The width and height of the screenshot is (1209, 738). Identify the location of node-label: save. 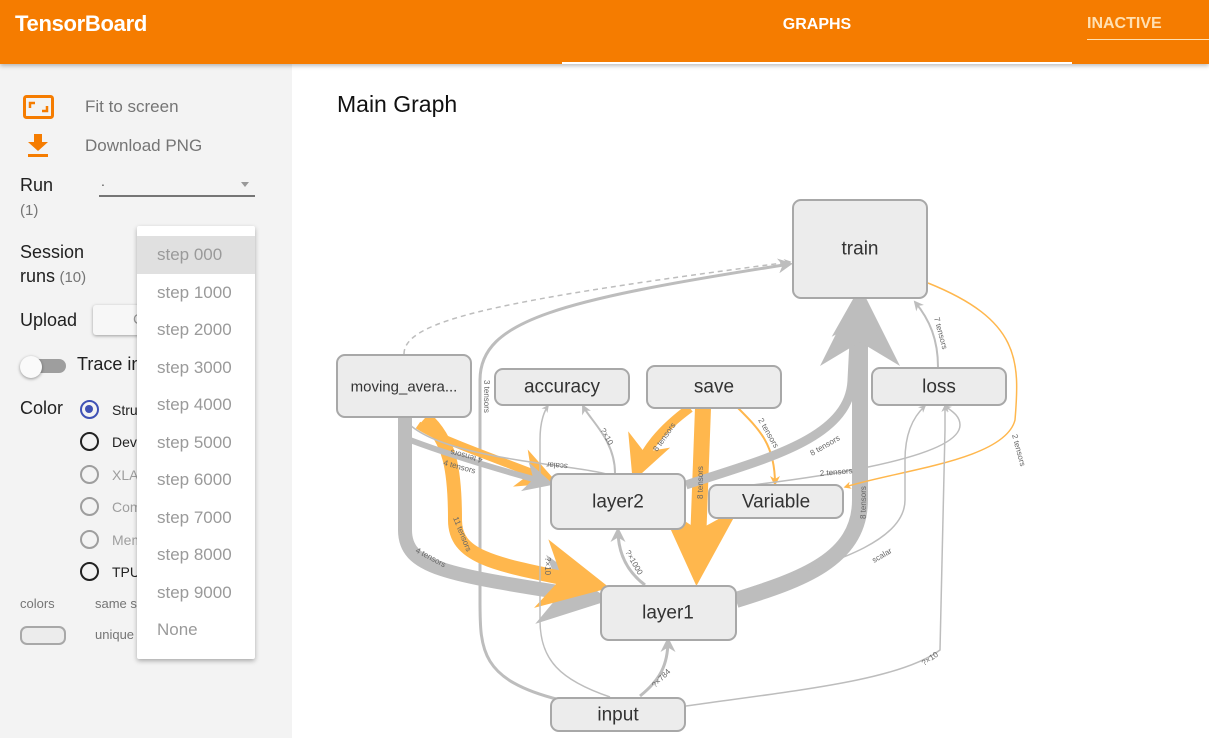
(714, 387).